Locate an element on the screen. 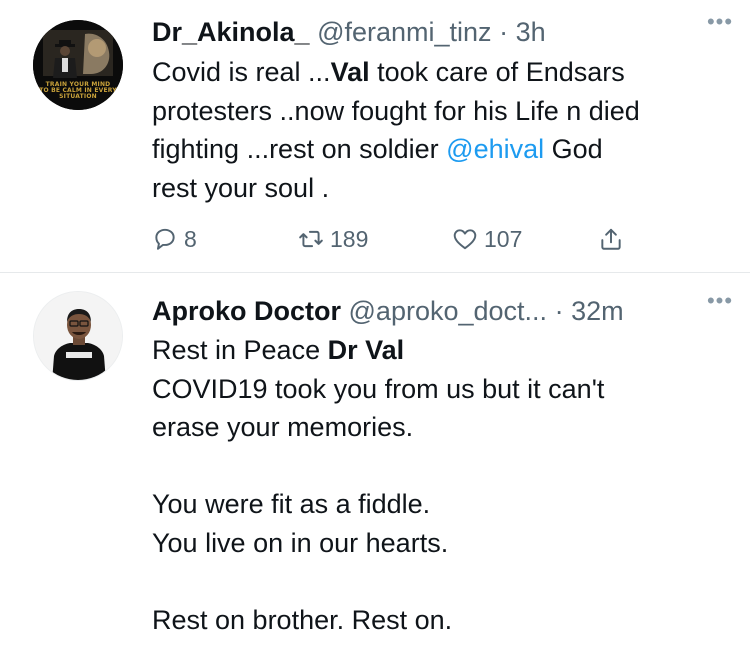 This screenshot has height=649, width=750. tweet-header: Dr_Akinola_ @feranmi_tinz · 3h is located at coordinates (441, 32).